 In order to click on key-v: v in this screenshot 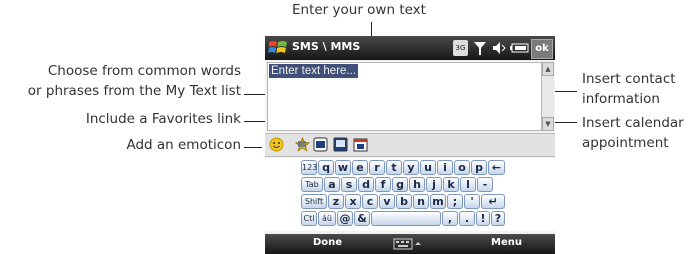, I will do `click(387, 201)`.